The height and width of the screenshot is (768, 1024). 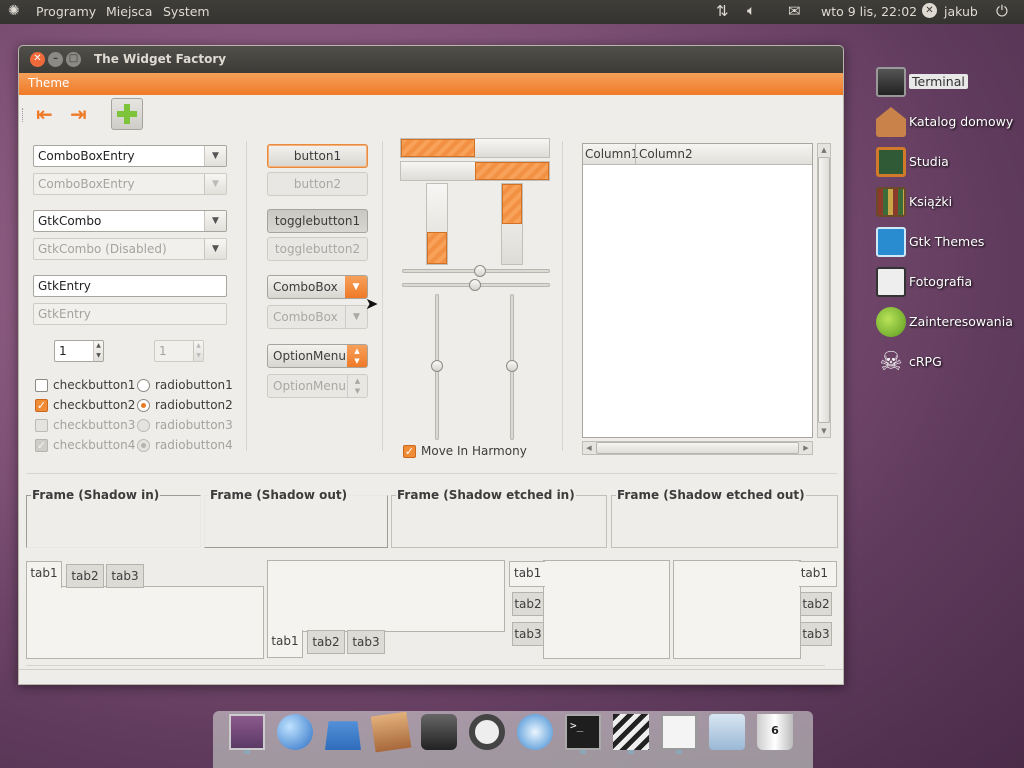 What do you see at coordinates (14, 11) in the screenshot?
I see `ubuntu-logo-icon: ✺` at bounding box center [14, 11].